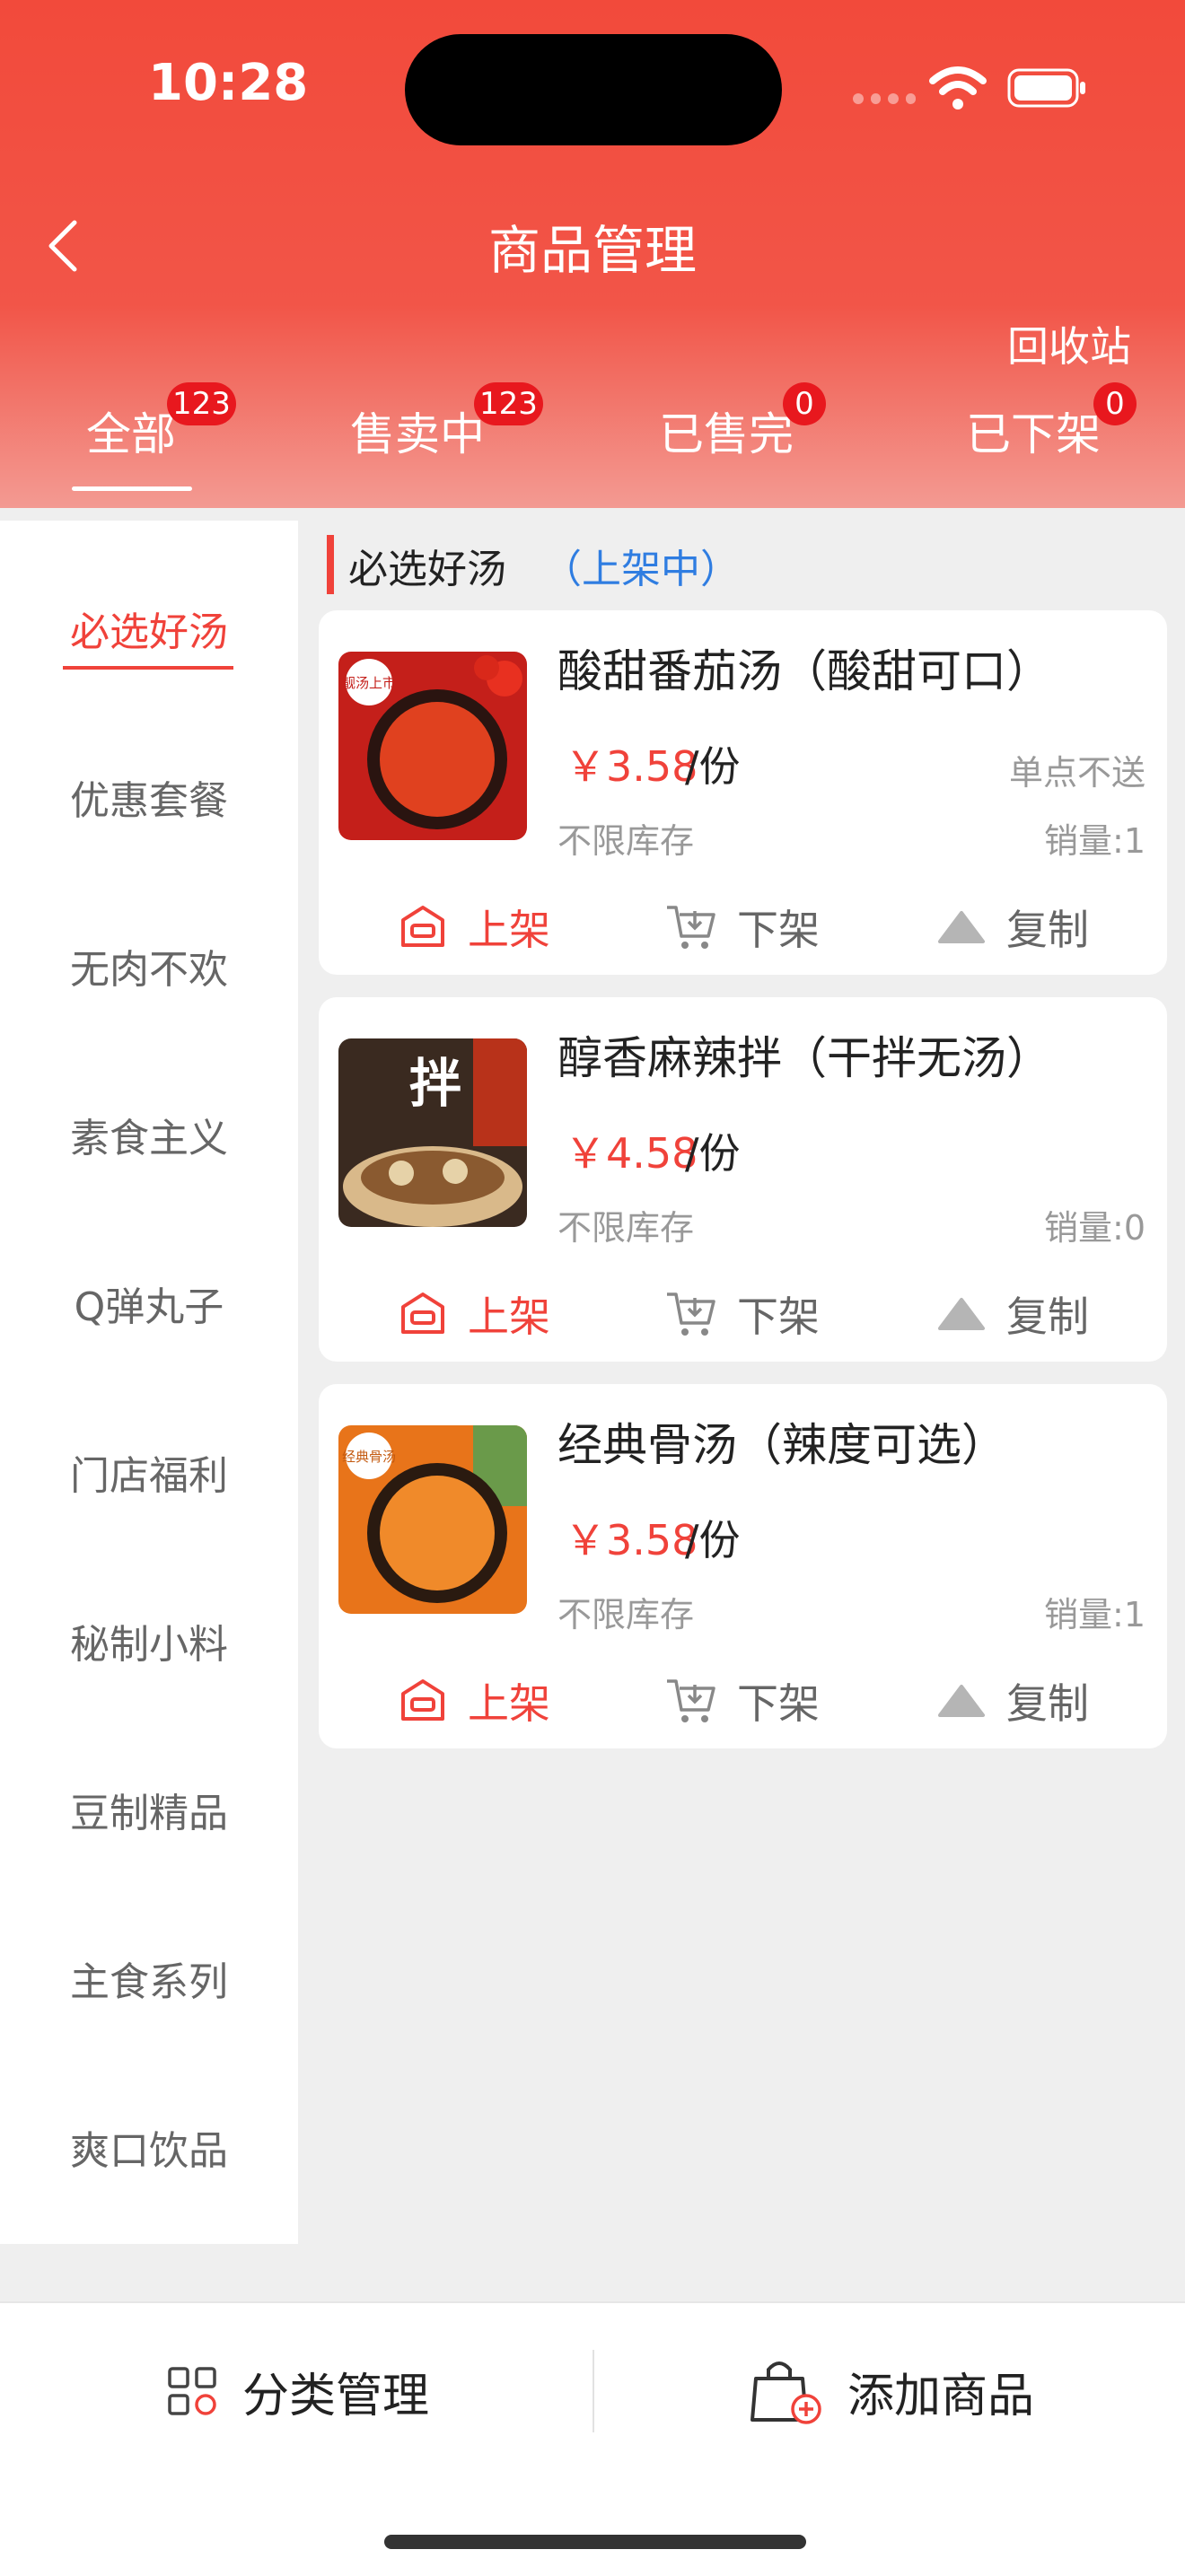 The height and width of the screenshot is (2576, 1185). I want to click on tab-off-shelf: 已下架, so click(1033, 431).